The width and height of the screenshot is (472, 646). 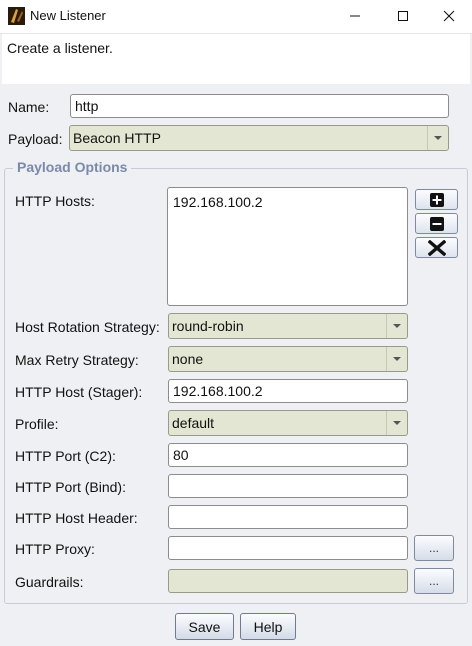 I want to click on profile-label: Profile:, so click(x=37, y=424).